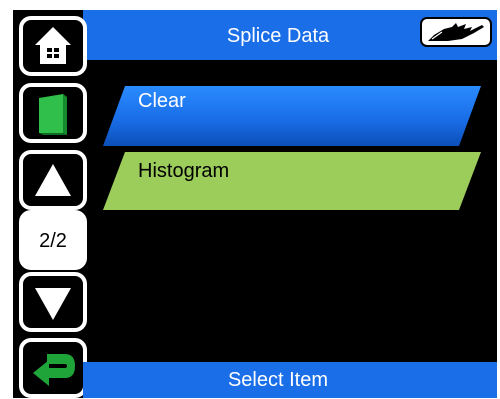 The height and width of the screenshot is (399, 500). I want to click on home-icon, so click(53, 45).